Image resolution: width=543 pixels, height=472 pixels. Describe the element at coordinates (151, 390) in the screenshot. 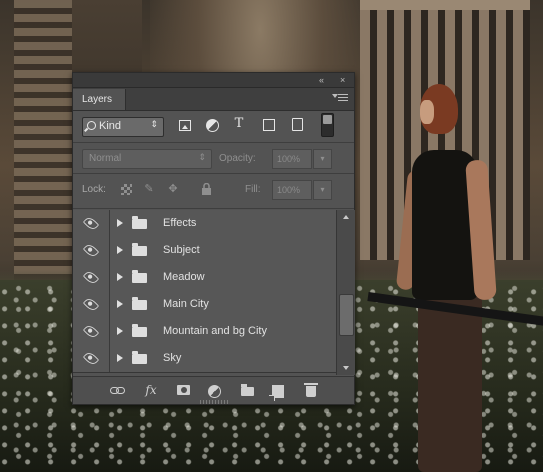

I see `layer-style-icon: fx` at that location.